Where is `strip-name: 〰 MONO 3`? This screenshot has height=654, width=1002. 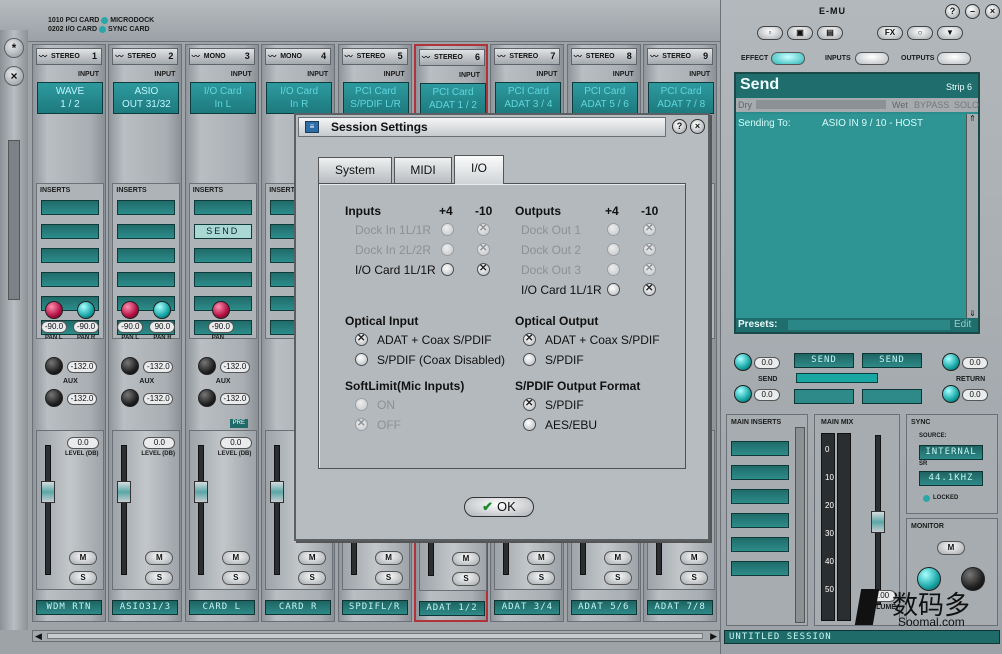 strip-name: 〰 MONO 3 is located at coordinates (221, 56).